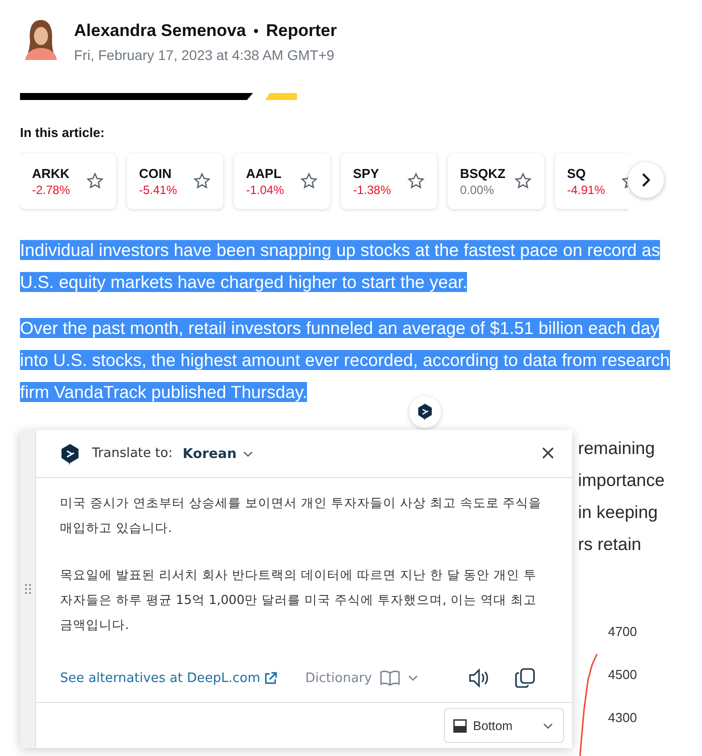 The image size is (702, 756). Describe the element at coordinates (175, 181) in the screenshot. I see `ticker-card: COIN -5.41%` at that location.